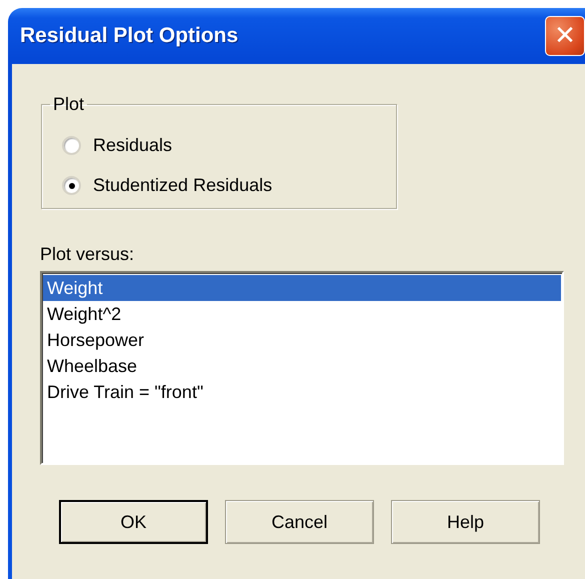  What do you see at coordinates (302, 392) in the screenshot?
I see `list-item: Drive Train = "front"` at bounding box center [302, 392].